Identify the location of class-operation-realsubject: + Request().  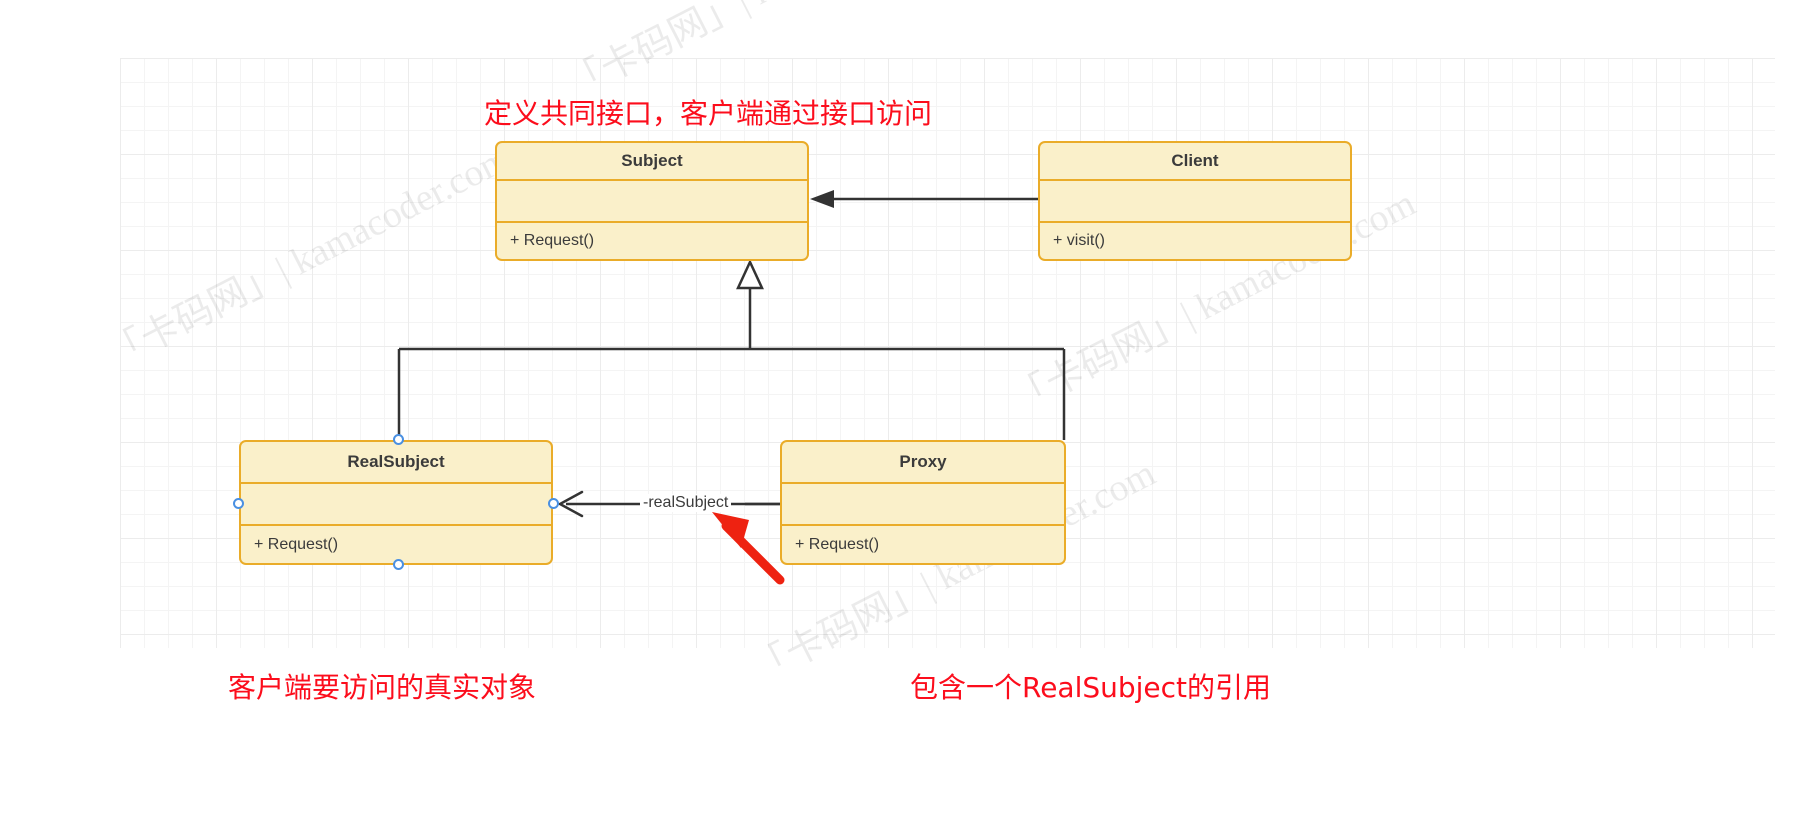
(296, 544).